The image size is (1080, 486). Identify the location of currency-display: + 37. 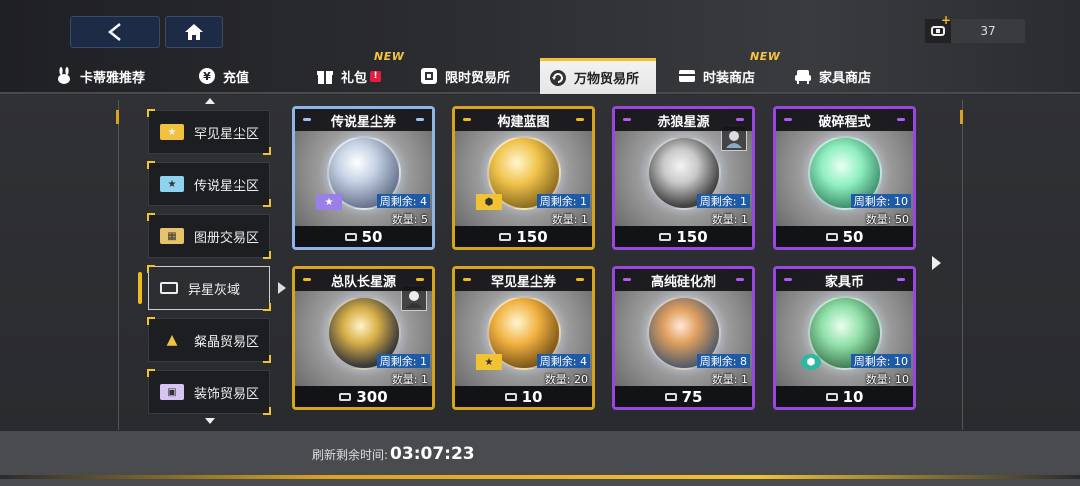
(975, 28).